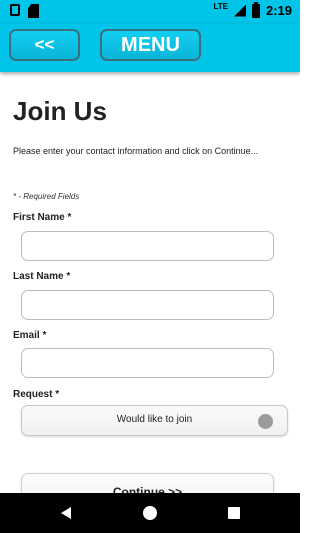 The image size is (320, 533). I want to click on back-button: <<, so click(44, 45).